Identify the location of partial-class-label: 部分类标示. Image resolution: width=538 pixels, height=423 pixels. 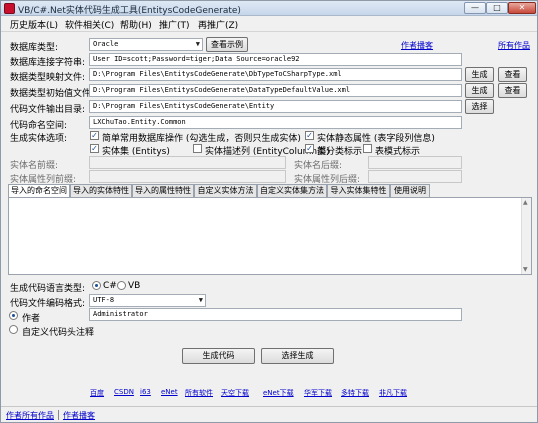
(340, 152).